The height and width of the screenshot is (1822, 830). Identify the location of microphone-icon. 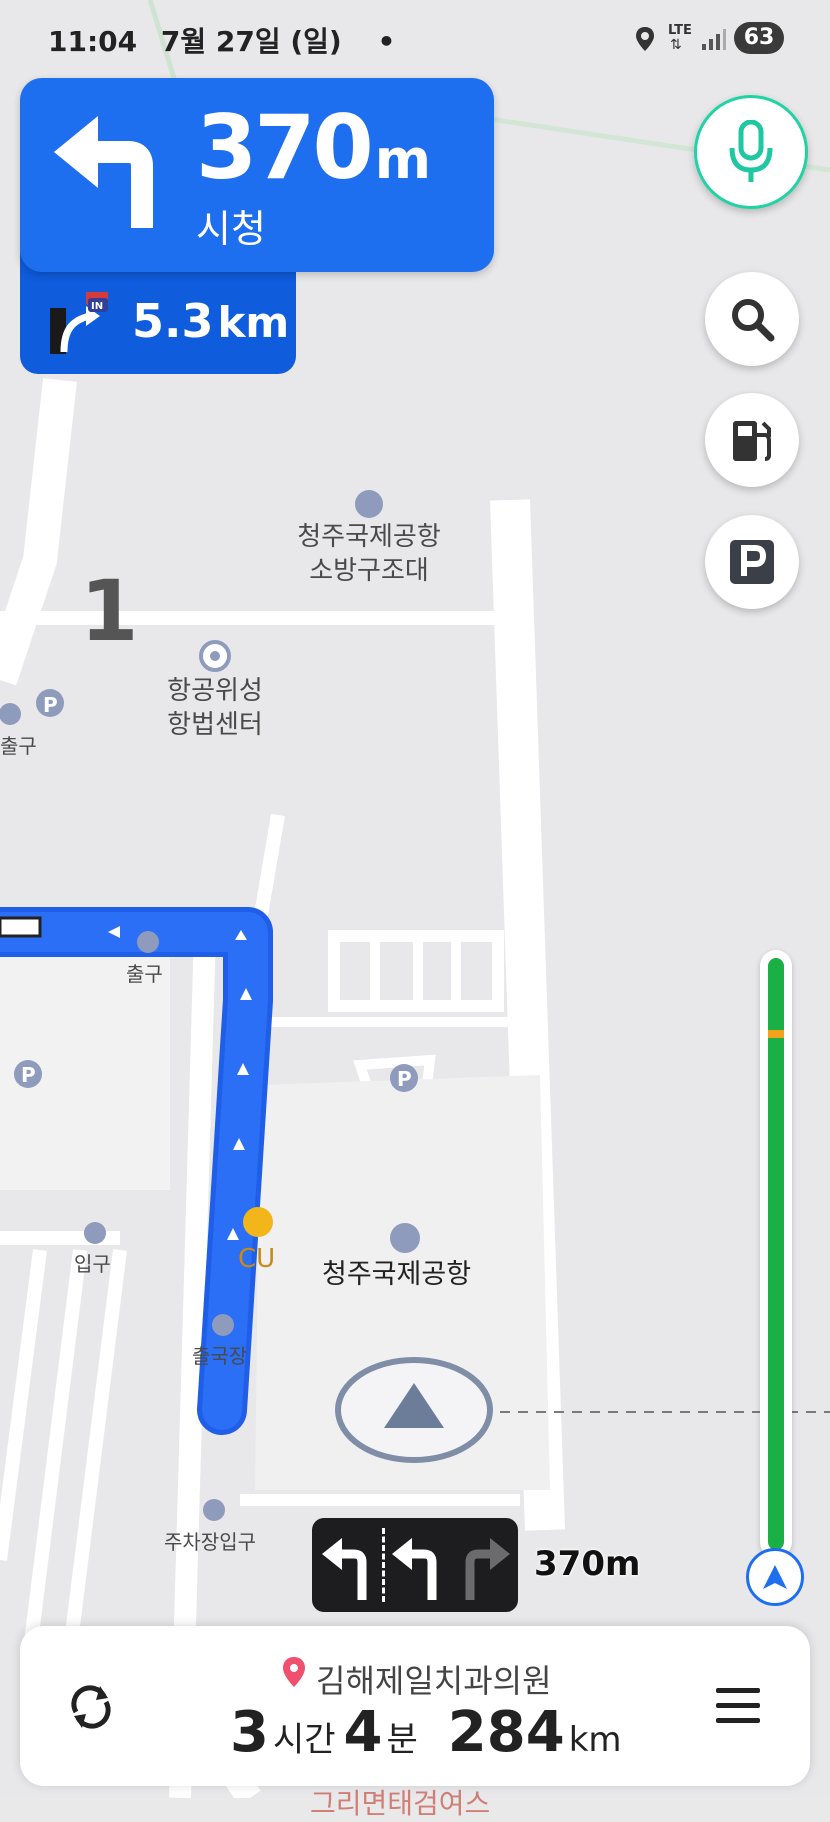
(751, 151).